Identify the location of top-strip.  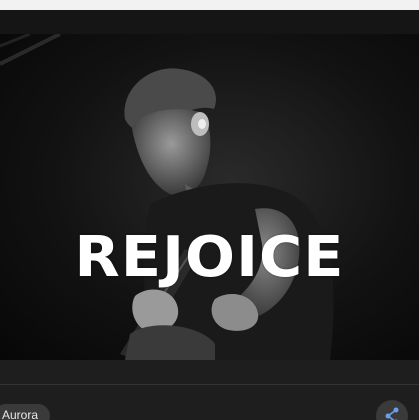
(209, 5).